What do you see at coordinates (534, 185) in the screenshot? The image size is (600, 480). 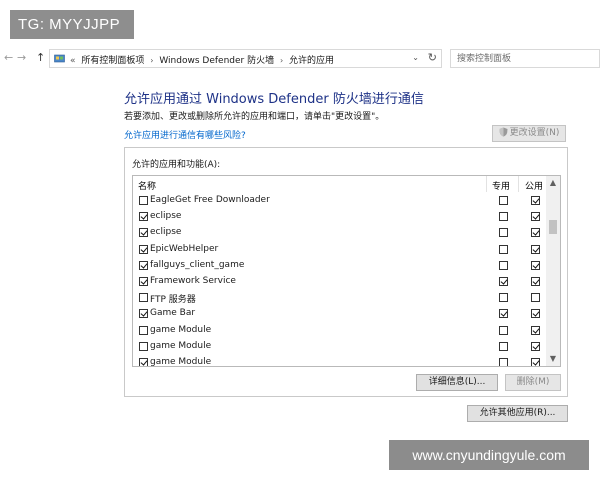 I see `column-header-public: 公用` at bounding box center [534, 185].